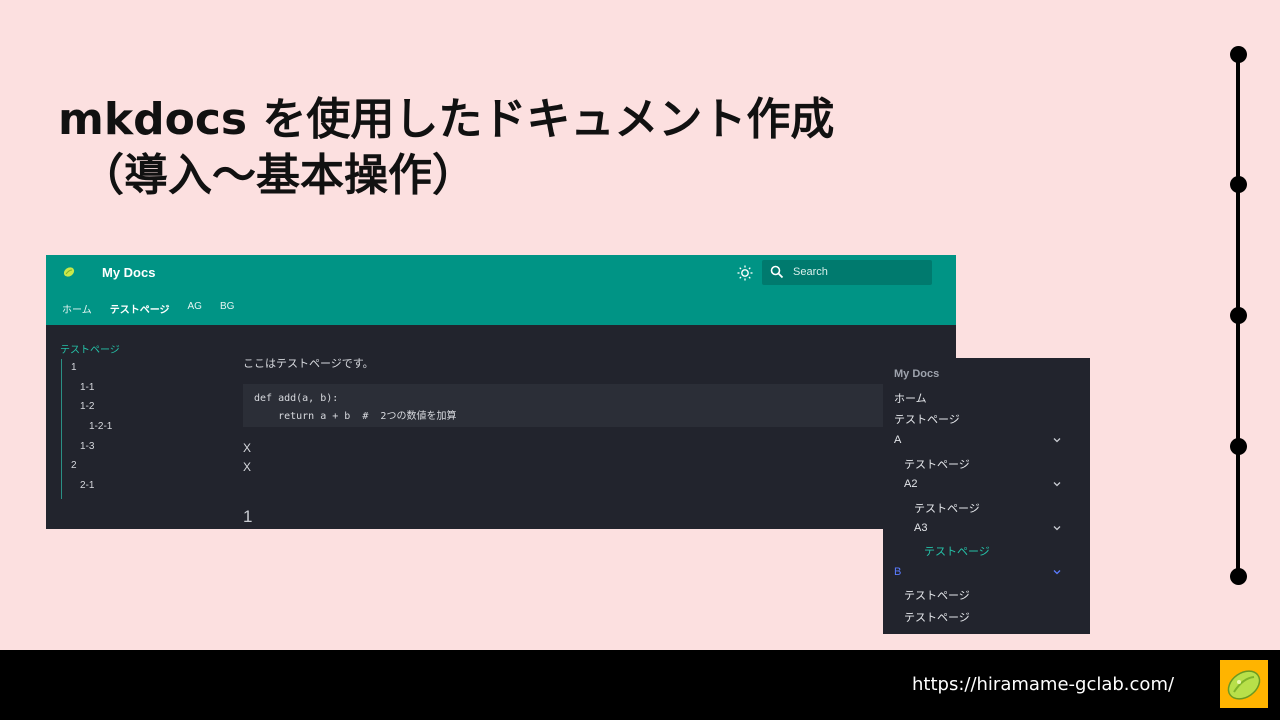  Describe the element at coordinates (897, 440) in the screenshot. I see `nav-section-a: A` at that location.